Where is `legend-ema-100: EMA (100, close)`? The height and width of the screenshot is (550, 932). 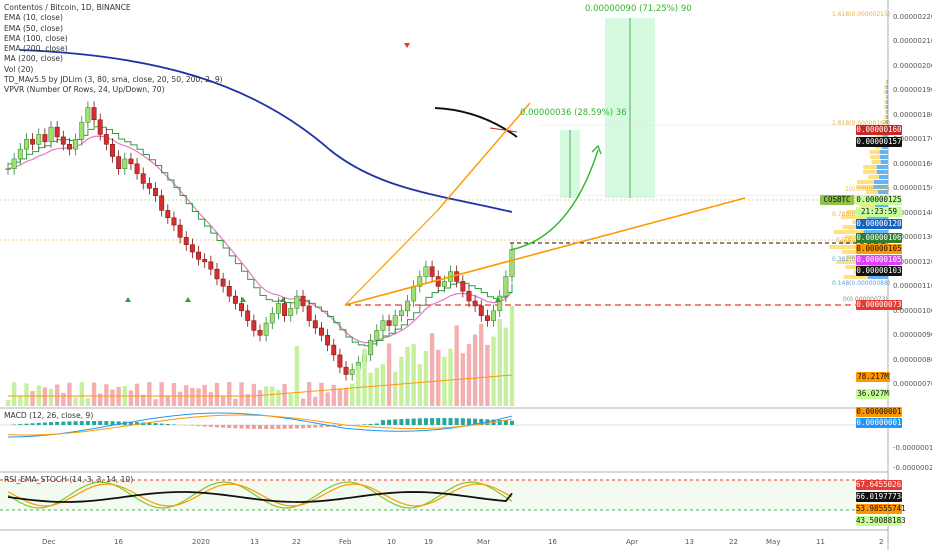
legend-ema-100: EMA (100, close) is located at coordinates (113, 39).